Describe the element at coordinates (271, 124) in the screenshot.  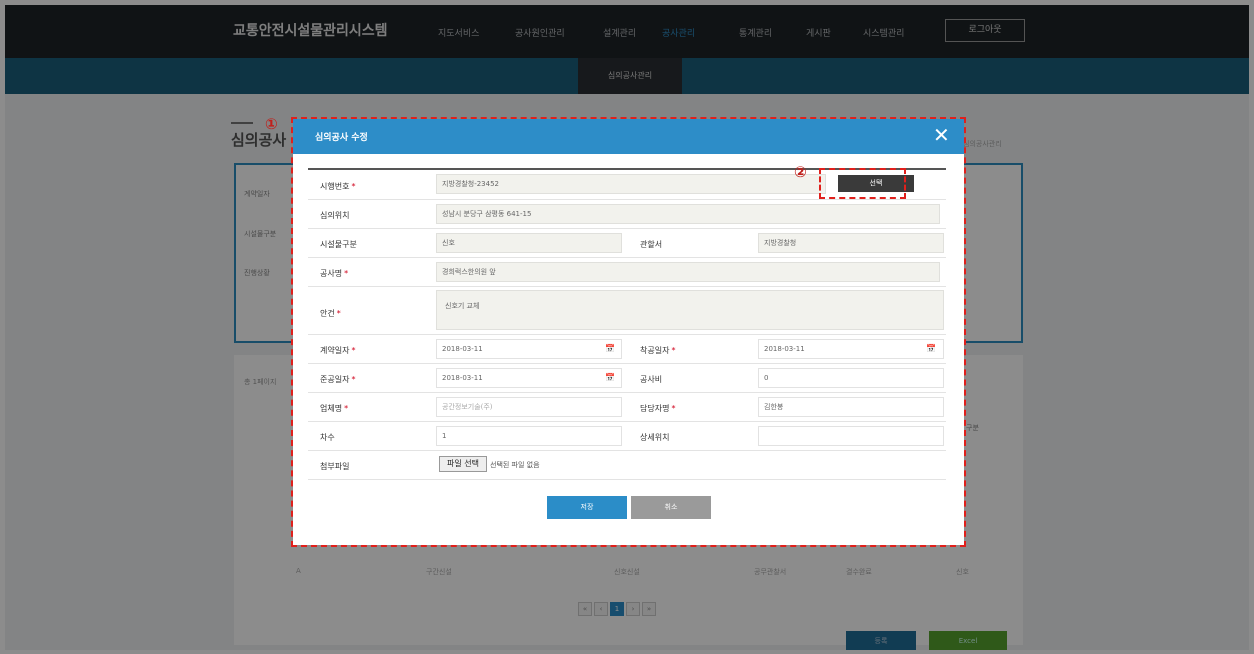
I see `annotation-number-1: ①` at that location.